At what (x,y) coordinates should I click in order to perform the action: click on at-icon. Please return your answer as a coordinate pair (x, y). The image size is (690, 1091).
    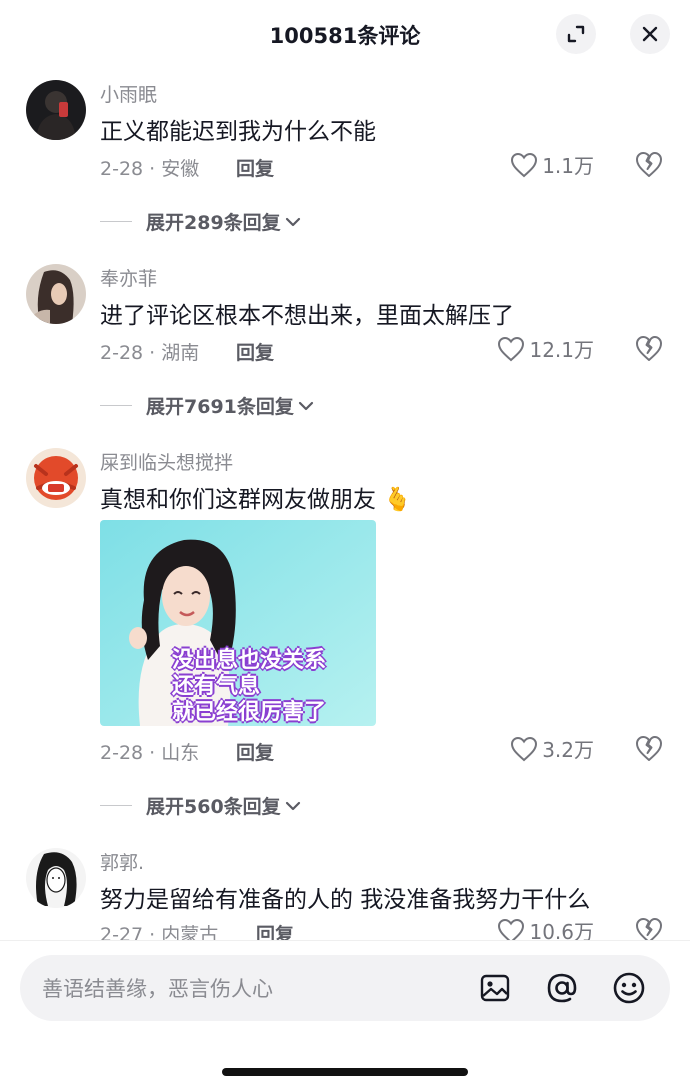
    Looking at the image, I should click on (562, 988).